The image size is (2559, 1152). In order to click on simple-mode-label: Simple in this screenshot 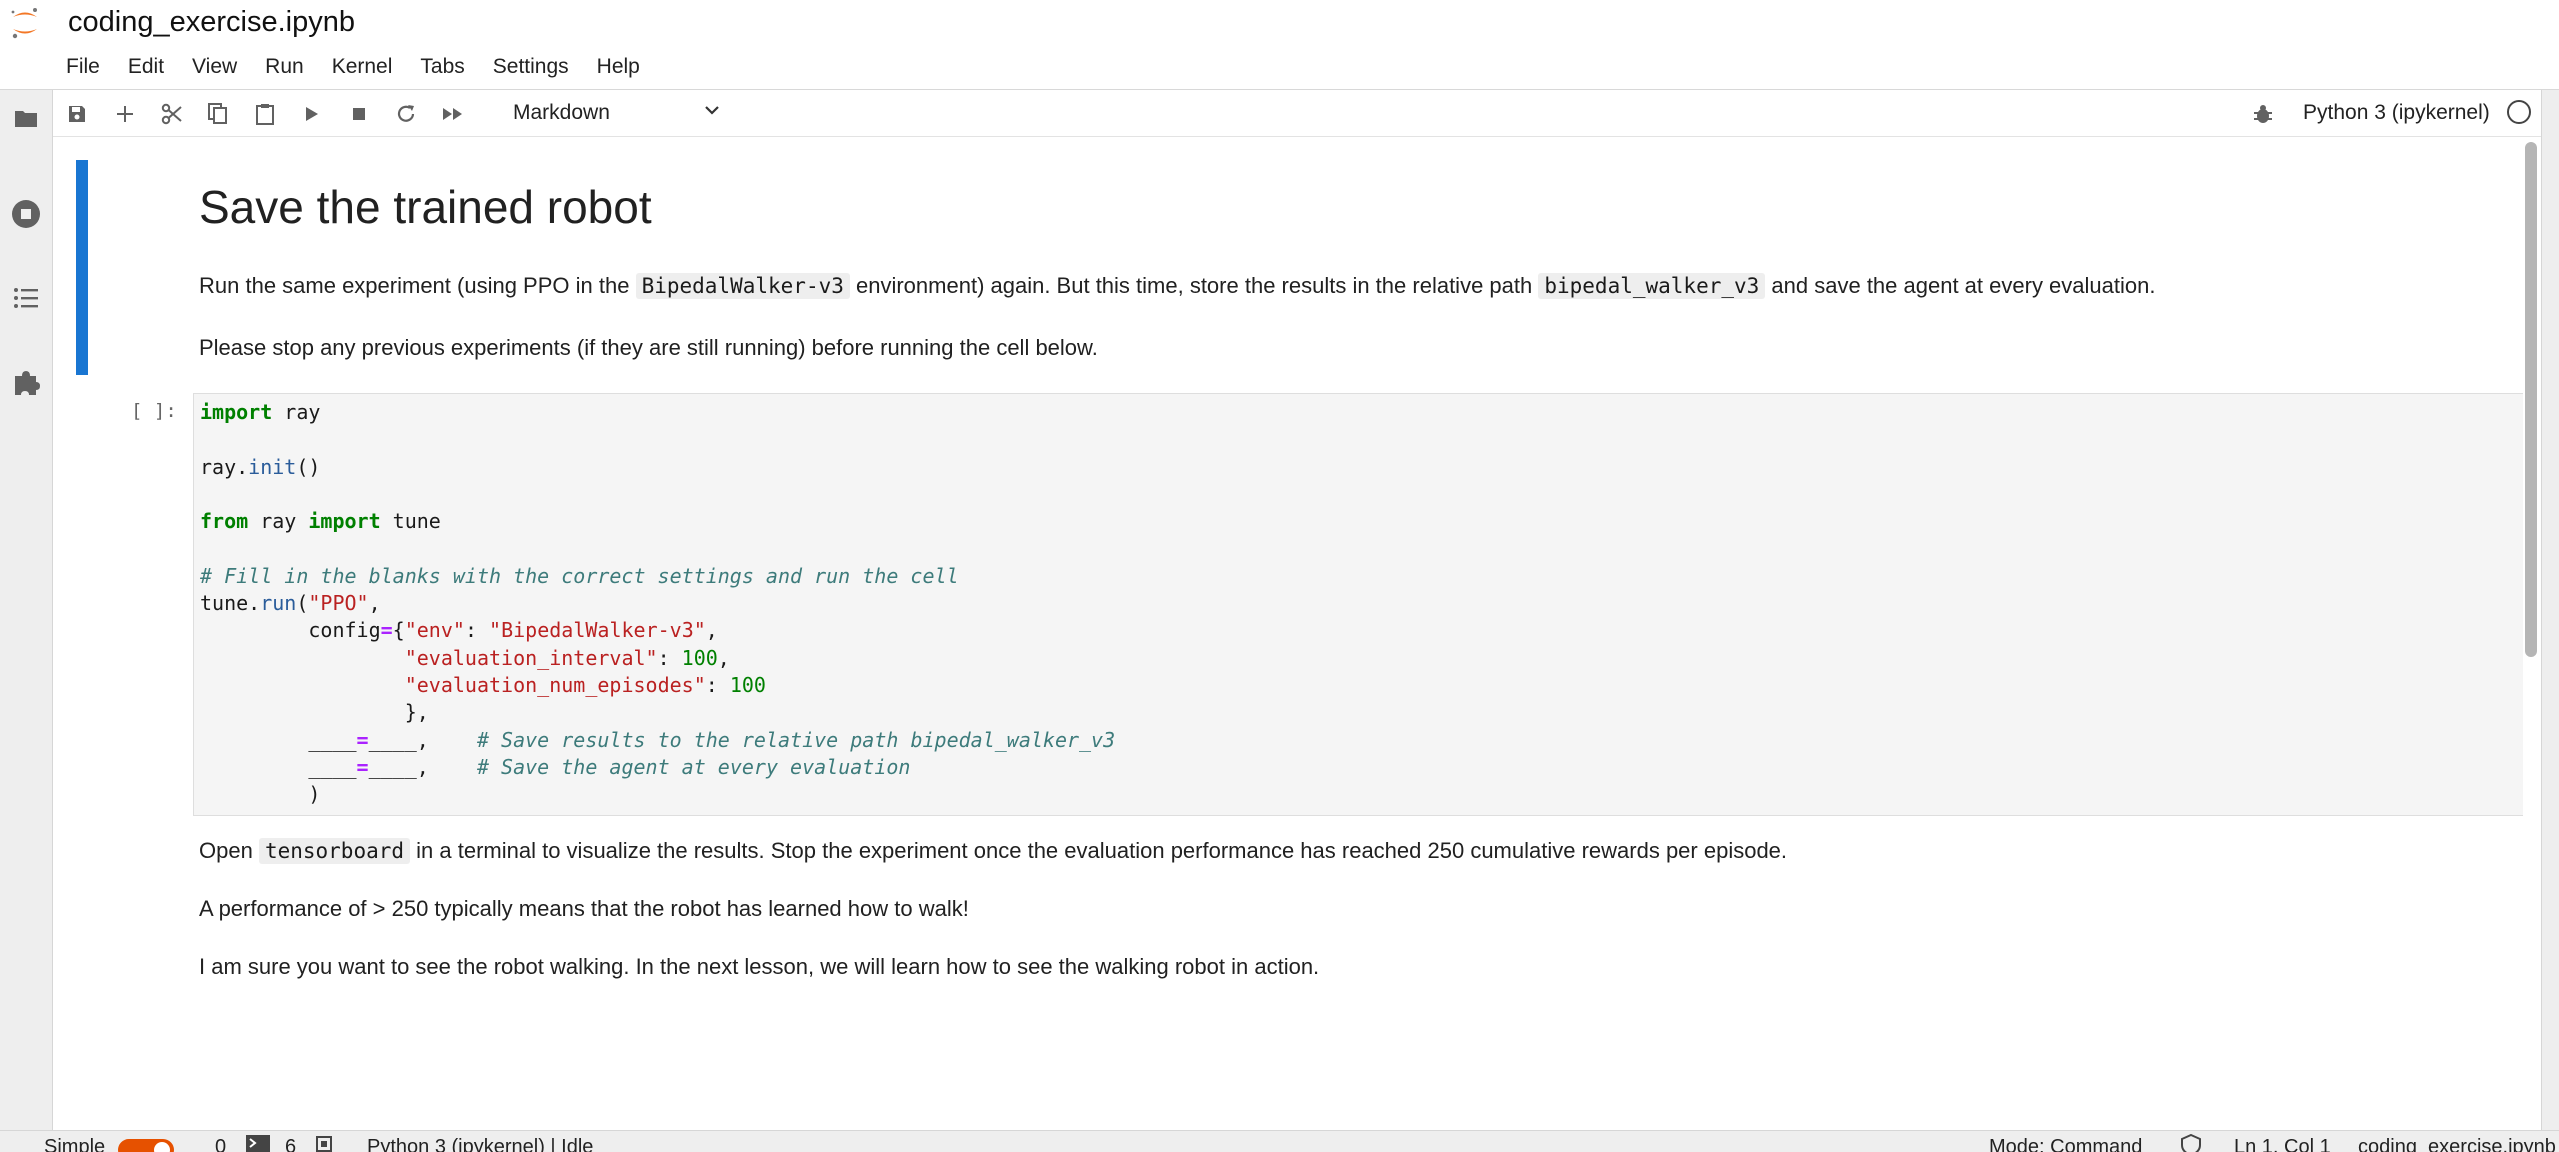, I will do `click(75, 1144)`.